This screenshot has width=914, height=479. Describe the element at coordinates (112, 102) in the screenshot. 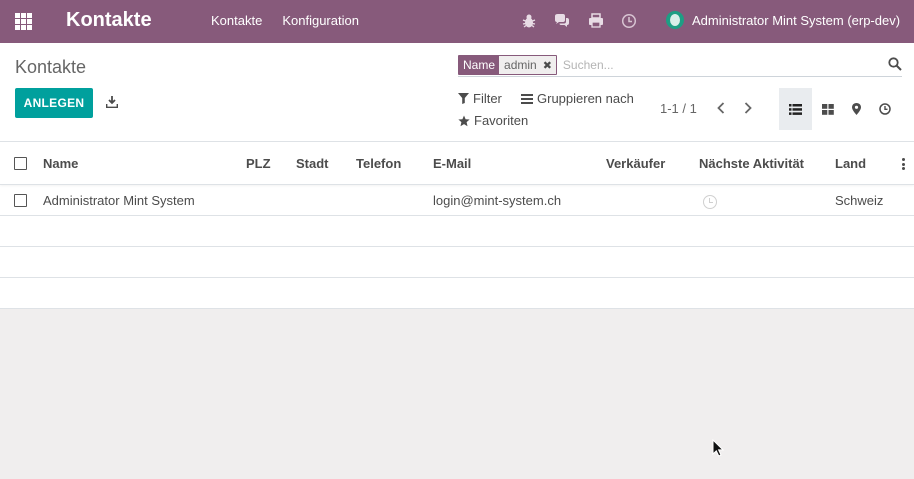

I see `download-icon` at that location.